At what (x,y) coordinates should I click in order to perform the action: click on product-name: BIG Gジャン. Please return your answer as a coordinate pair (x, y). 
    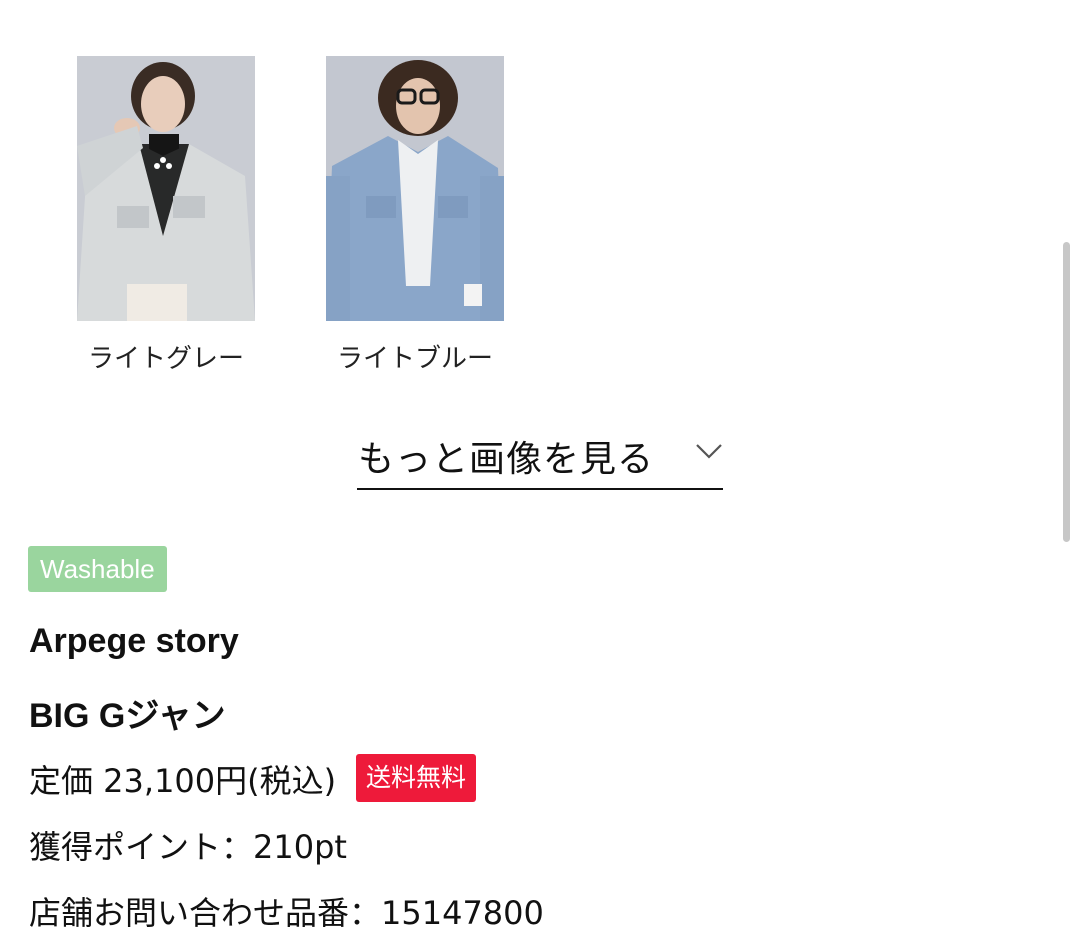
    Looking at the image, I should click on (127, 716).